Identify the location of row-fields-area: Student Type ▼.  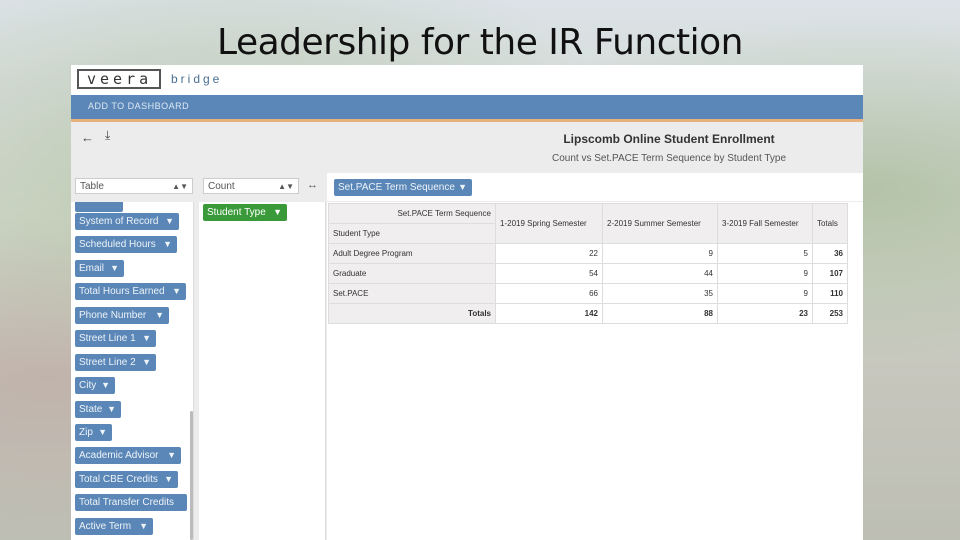
(262, 371).